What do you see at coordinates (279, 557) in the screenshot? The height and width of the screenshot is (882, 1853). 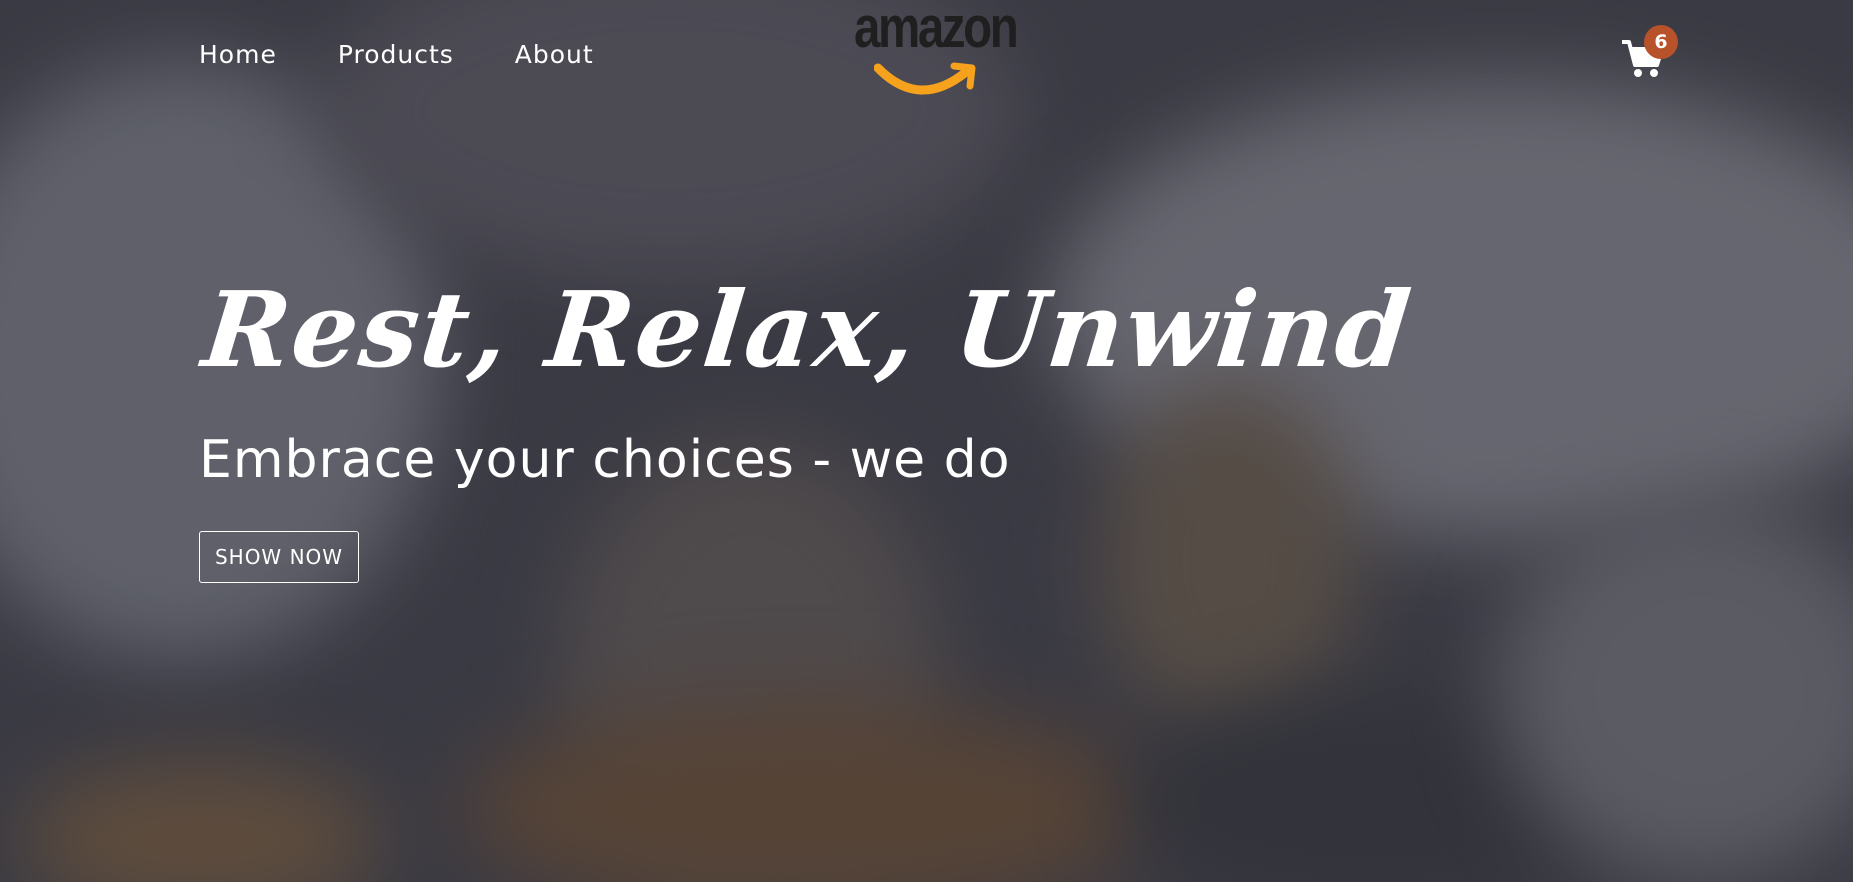 I see `show-now-button: SHOW NOW` at bounding box center [279, 557].